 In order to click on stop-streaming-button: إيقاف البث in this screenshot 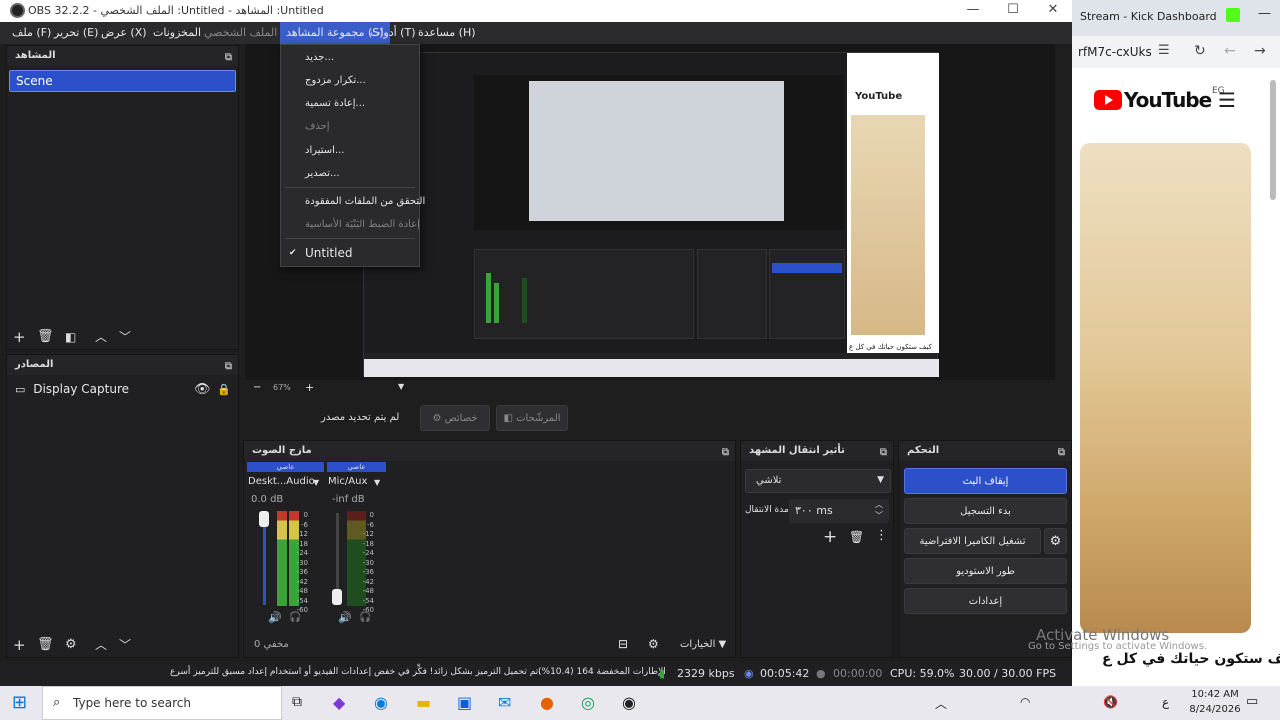, I will do `click(985, 481)`.